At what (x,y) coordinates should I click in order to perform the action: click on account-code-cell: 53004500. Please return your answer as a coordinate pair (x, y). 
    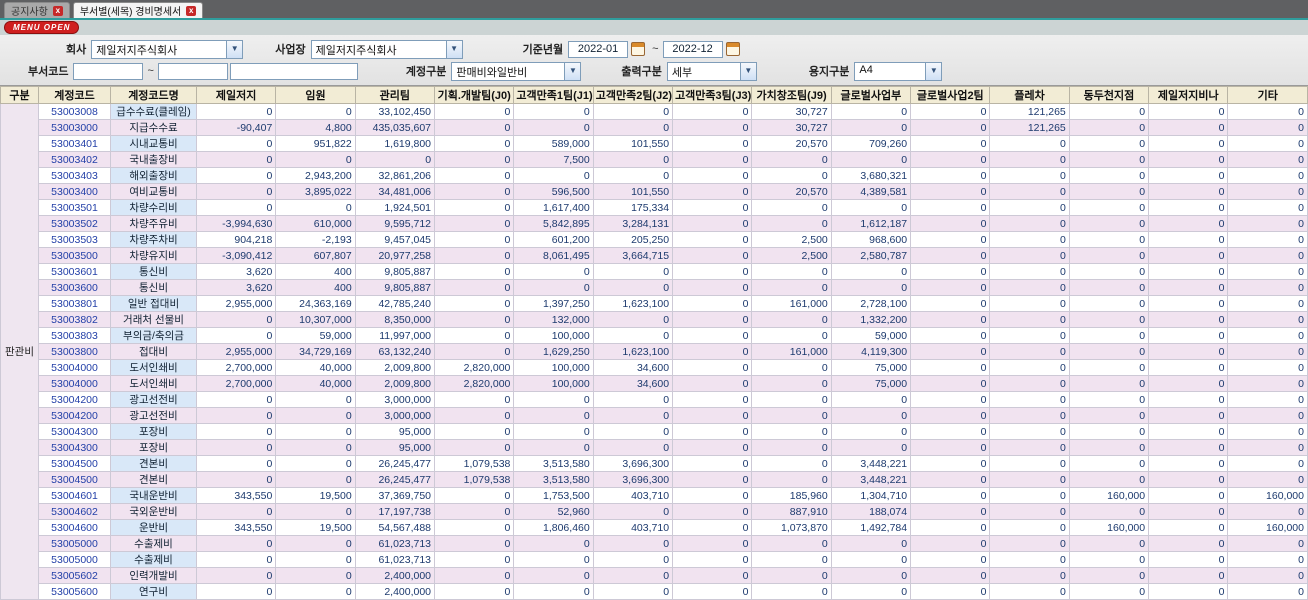
    Looking at the image, I should click on (75, 480).